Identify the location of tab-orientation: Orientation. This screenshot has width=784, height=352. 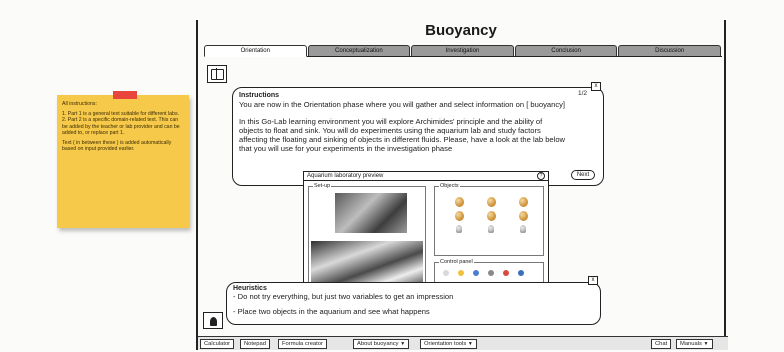
(255, 51).